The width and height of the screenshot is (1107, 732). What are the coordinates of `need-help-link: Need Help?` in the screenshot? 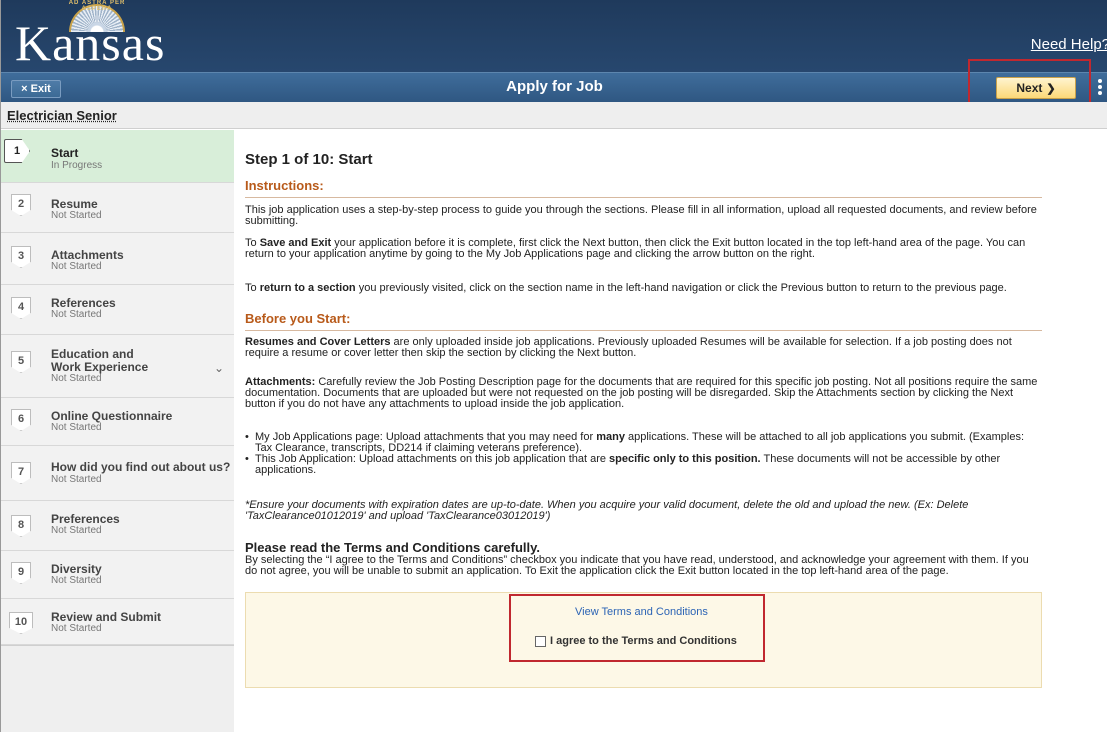 It's located at (1069, 44).